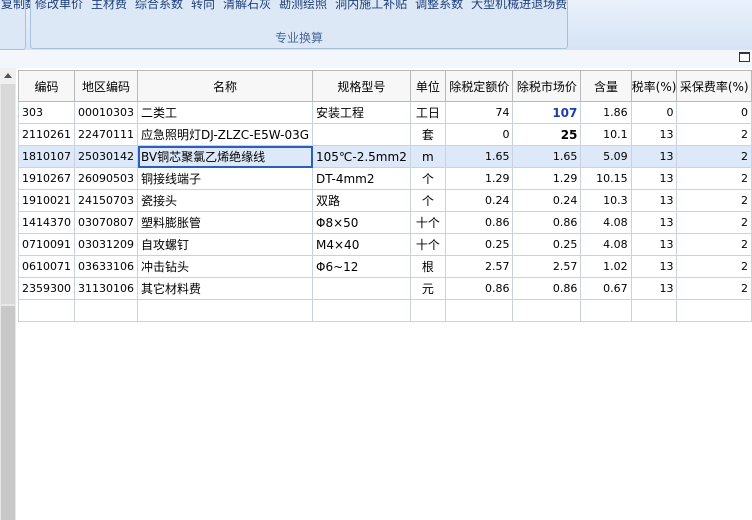 The image size is (752, 520). What do you see at coordinates (479, 244) in the screenshot?
I see `cell-base-price: 0.25` at bounding box center [479, 244].